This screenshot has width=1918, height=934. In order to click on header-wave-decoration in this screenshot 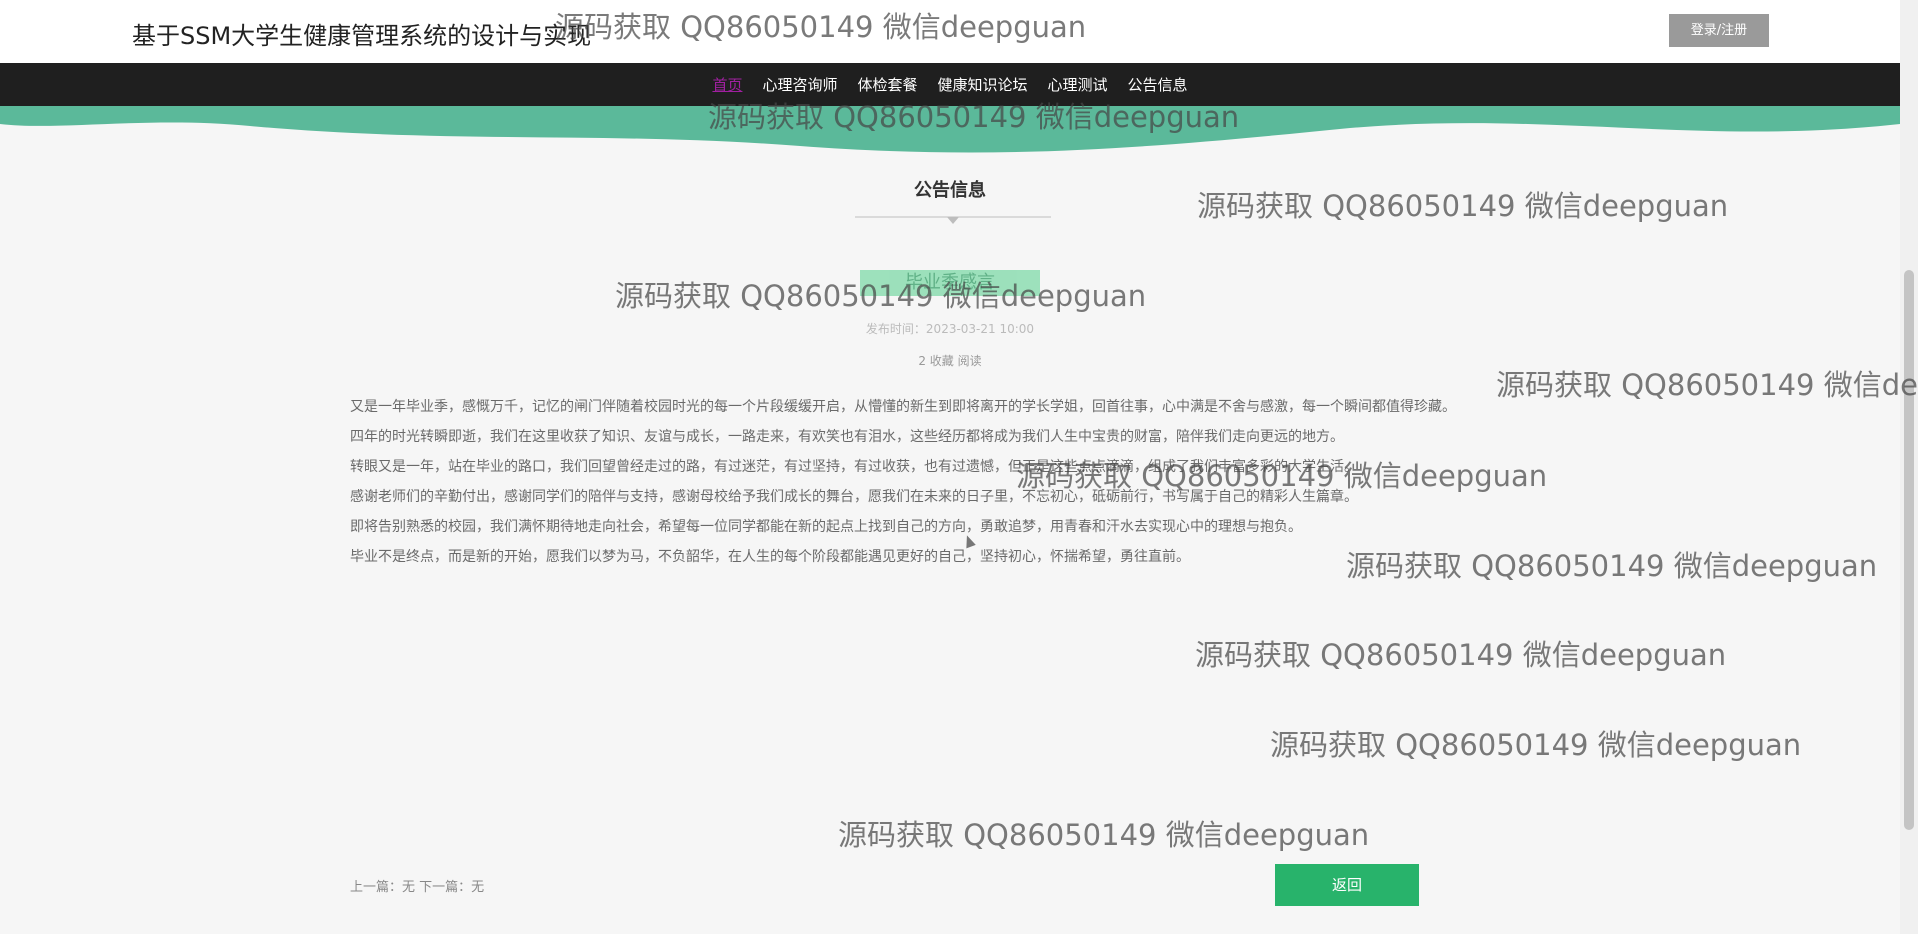, I will do `click(950, 129)`.